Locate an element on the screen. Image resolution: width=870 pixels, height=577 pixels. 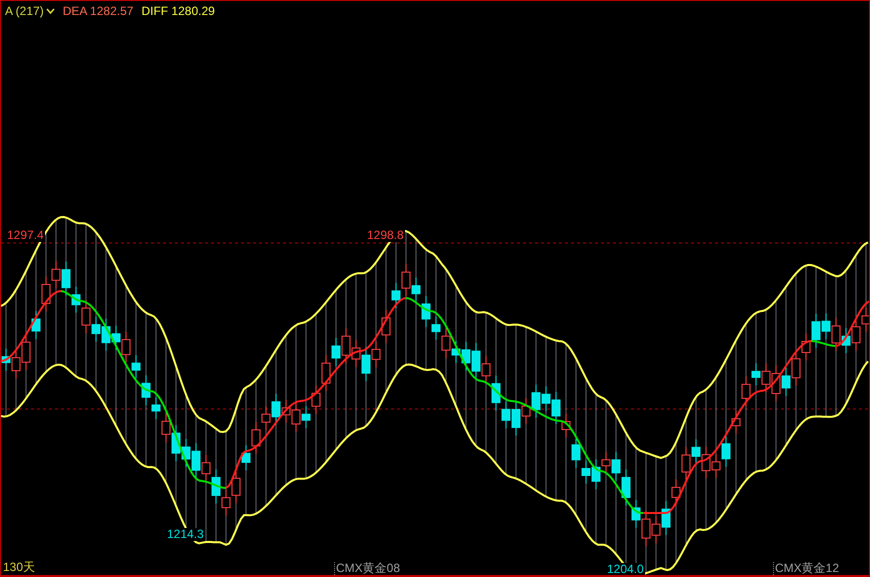
period-label: 130天 is located at coordinates (19, 567).